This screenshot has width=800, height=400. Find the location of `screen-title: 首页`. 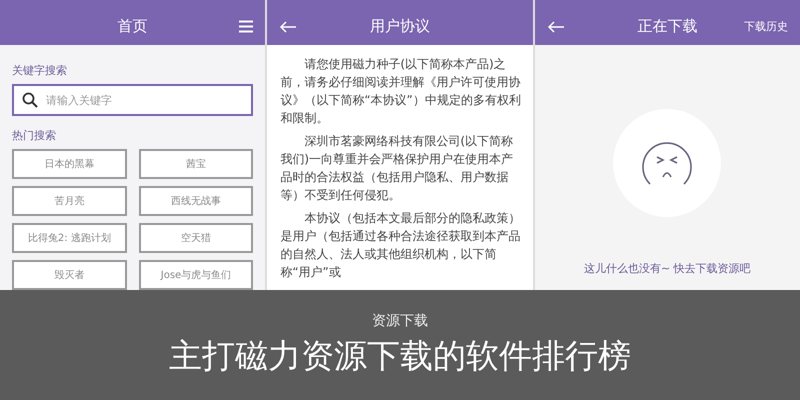

screen-title: 首页 is located at coordinates (133, 26).